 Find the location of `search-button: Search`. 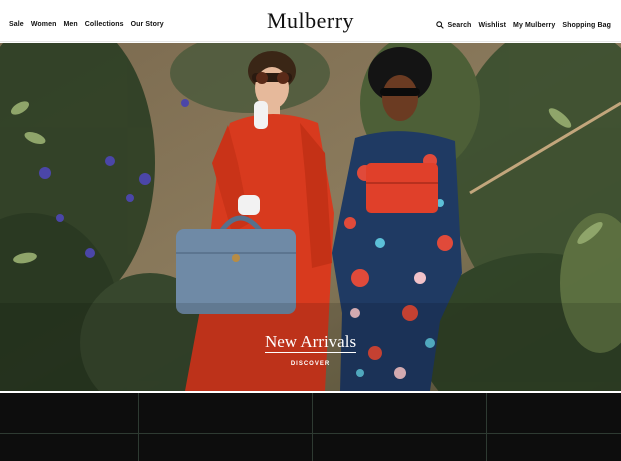

search-button: Search is located at coordinates (453, 25).